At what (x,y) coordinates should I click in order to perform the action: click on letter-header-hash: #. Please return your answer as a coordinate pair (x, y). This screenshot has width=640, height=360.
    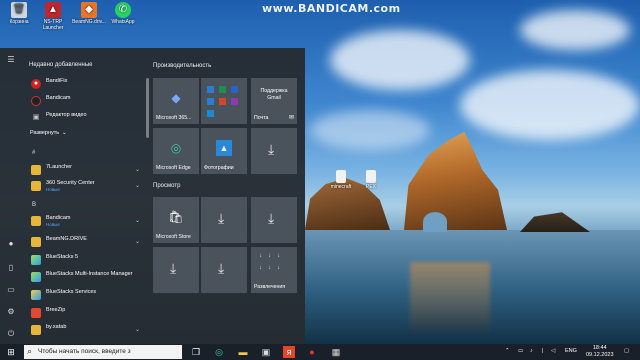
    Looking at the image, I should click on (33, 153).